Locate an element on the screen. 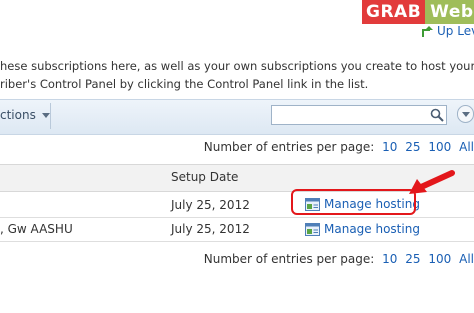 The image size is (474, 313). search-input is located at coordinates (359, 115).